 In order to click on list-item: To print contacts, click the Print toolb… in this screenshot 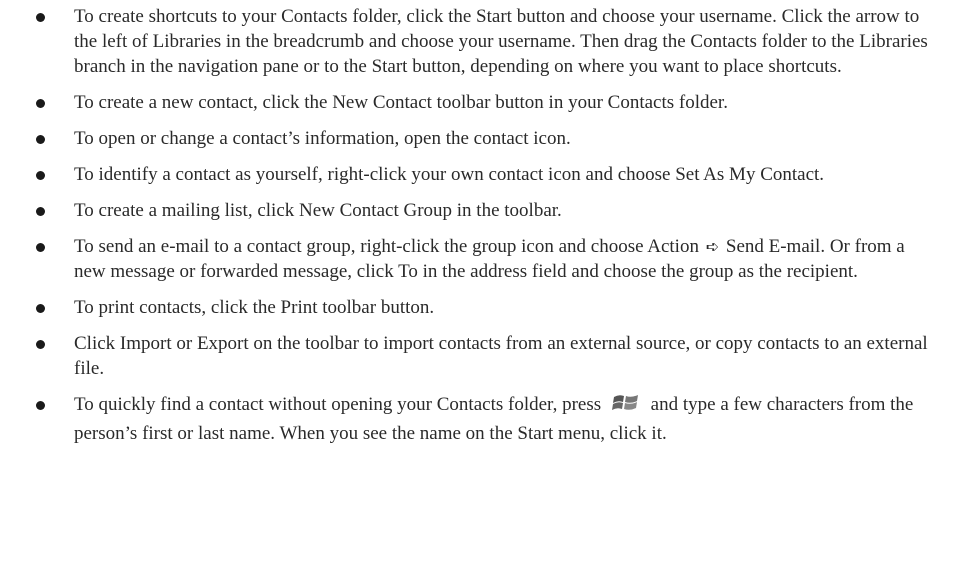, I will do `click(485, 307)`.